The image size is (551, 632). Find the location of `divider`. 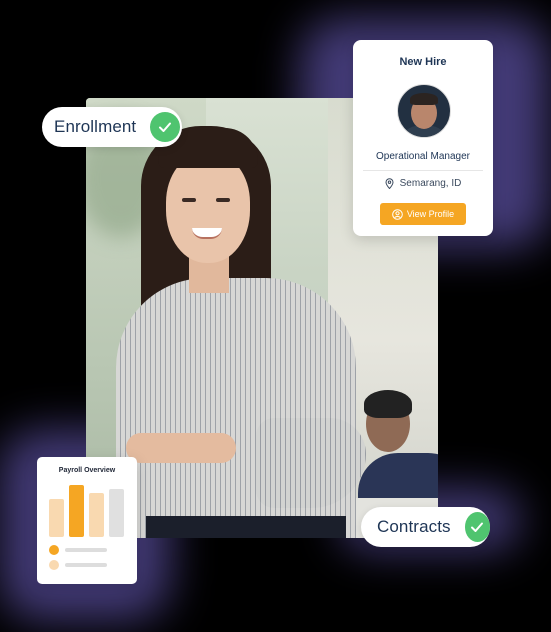

divider is located at coordinates (423, 170).